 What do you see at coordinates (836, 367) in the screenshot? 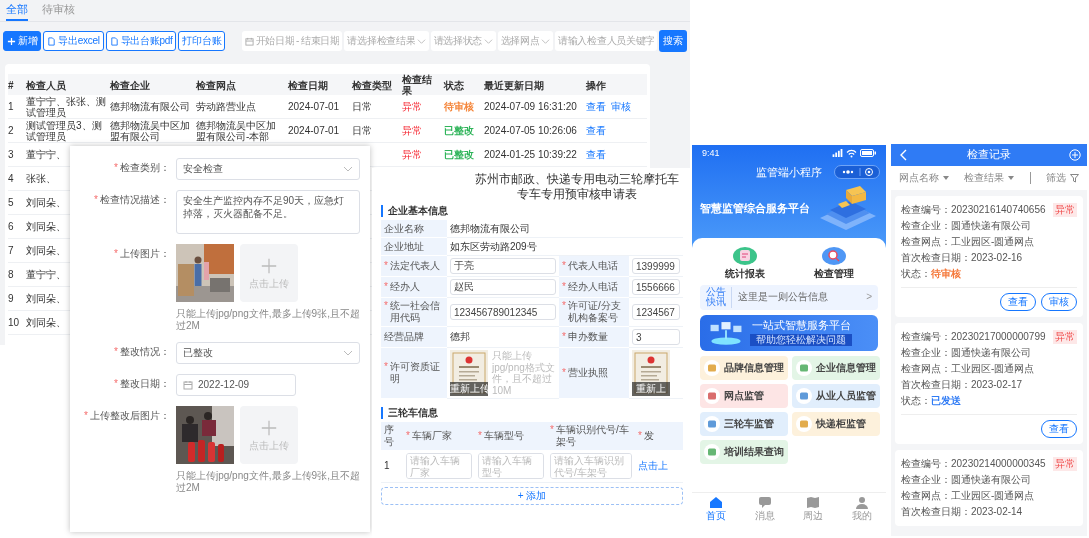
I see `feature-tile: 企业信息管理` at bounding box center [836, 367].